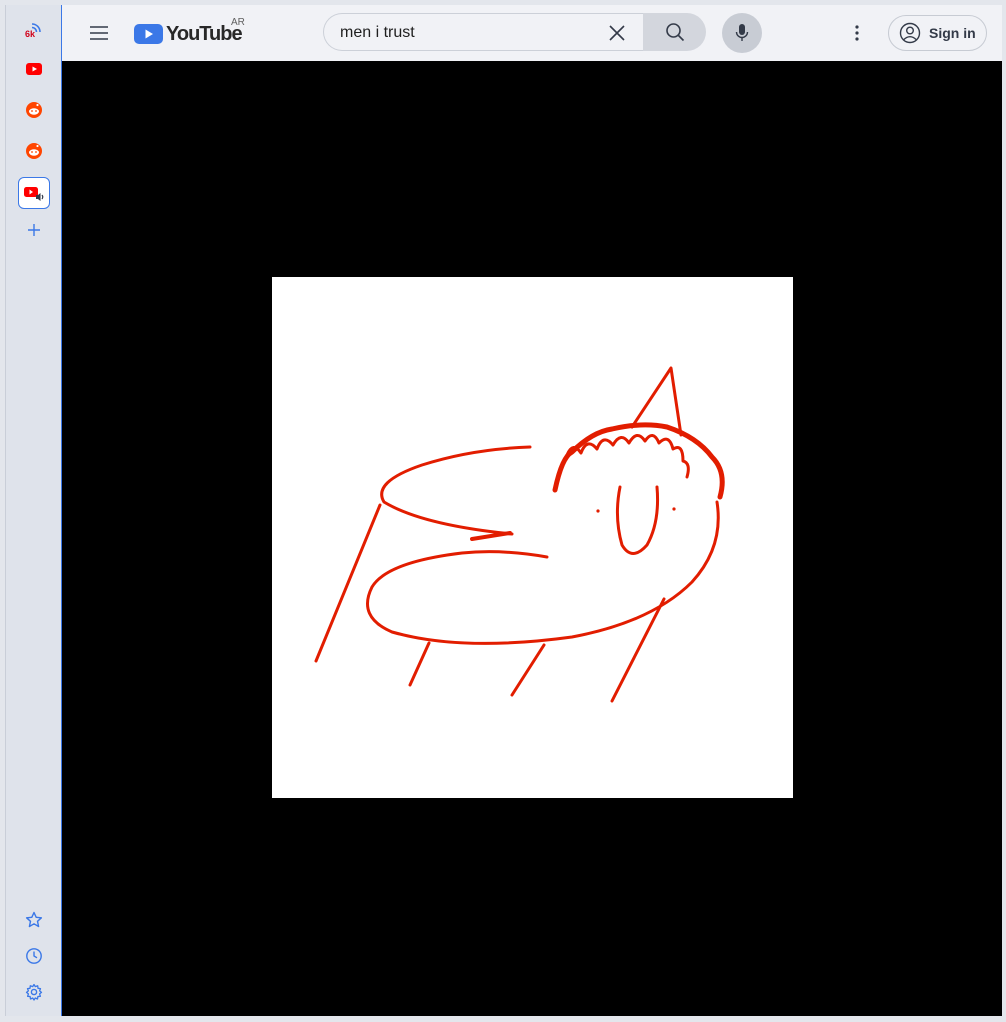 Image resolution: width=1006 pixels, height=1022 pixels. I want to click on voice-search-button, so click(742, 33).